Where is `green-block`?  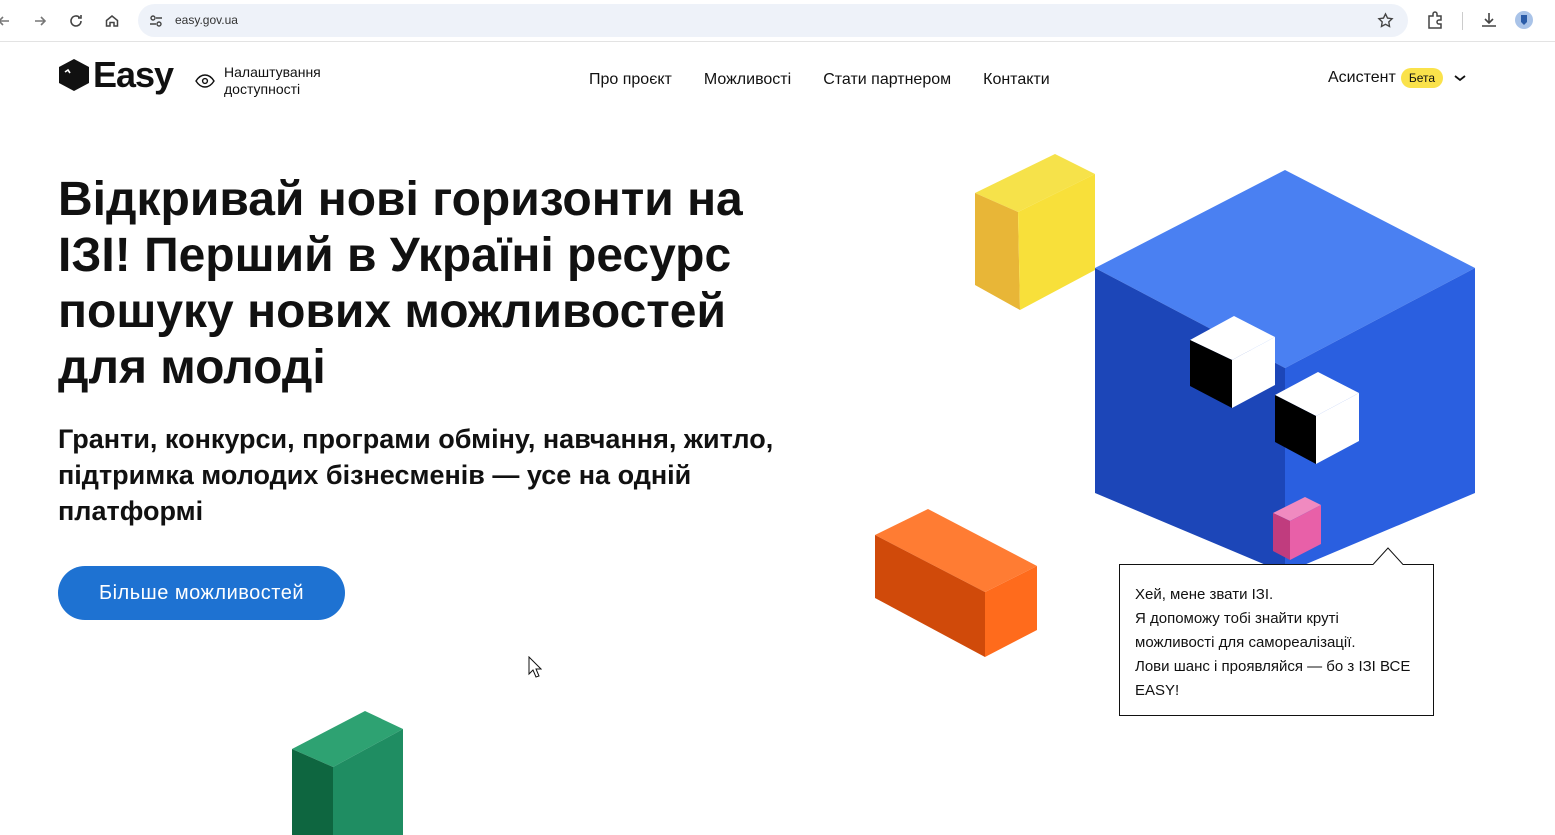 green-block is located at coordinates (347, 773).